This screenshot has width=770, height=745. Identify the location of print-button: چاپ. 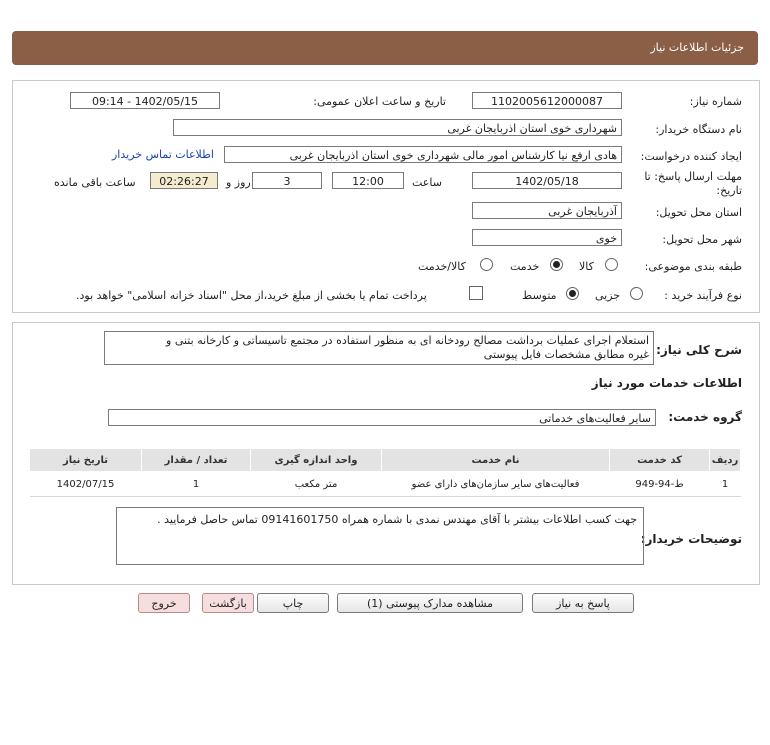
(293, 603).